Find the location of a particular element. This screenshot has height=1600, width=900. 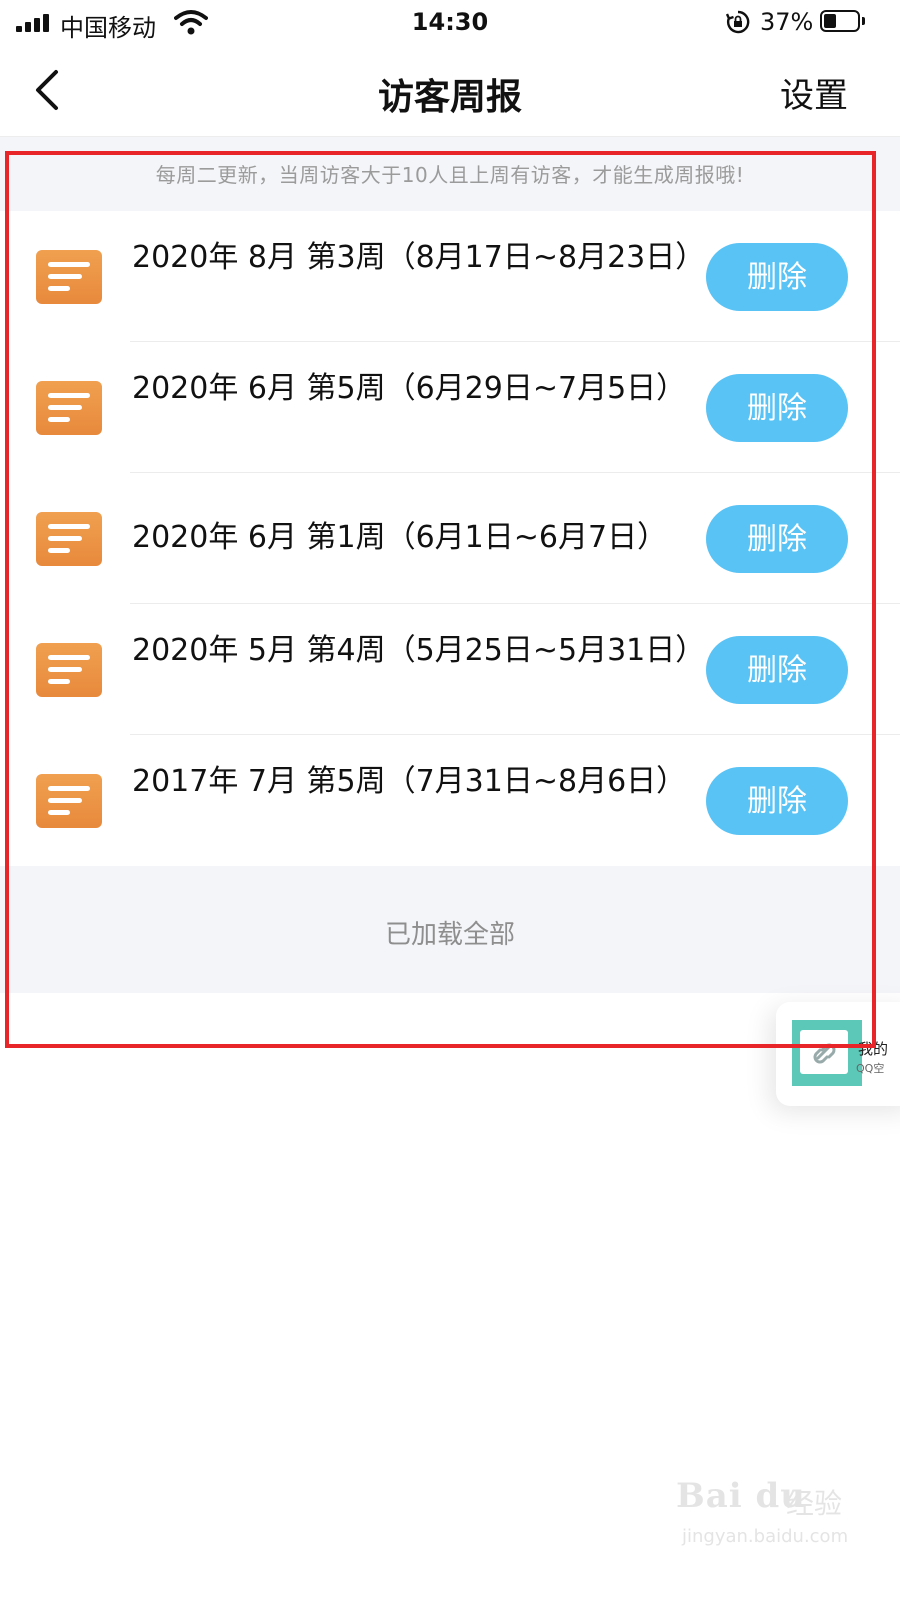

watermark-label: 经验 is located at coordinates (814, 1503).